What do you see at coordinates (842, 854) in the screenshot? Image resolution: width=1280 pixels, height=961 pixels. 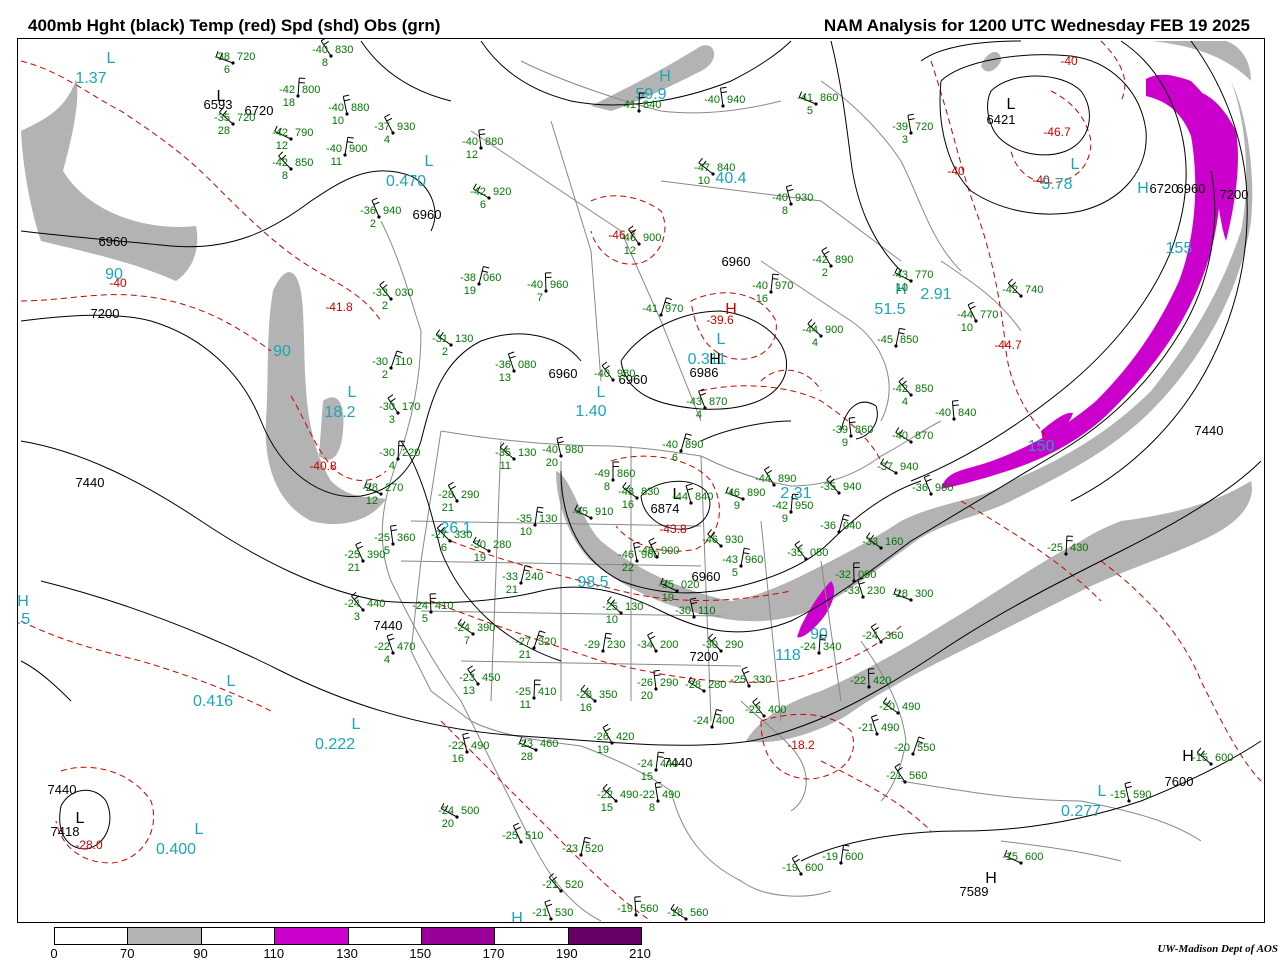 I see `station-plot: -19 600` at bounding box center [842, 854].